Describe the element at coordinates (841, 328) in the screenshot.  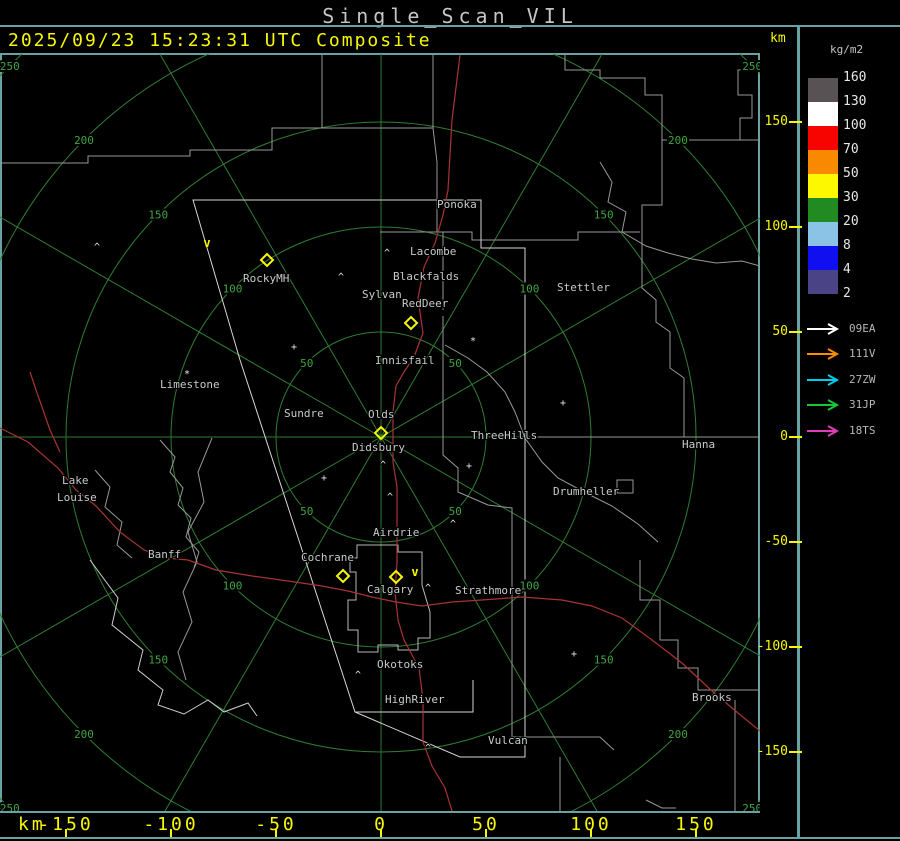
I see `track-row: 09EA` at that location.